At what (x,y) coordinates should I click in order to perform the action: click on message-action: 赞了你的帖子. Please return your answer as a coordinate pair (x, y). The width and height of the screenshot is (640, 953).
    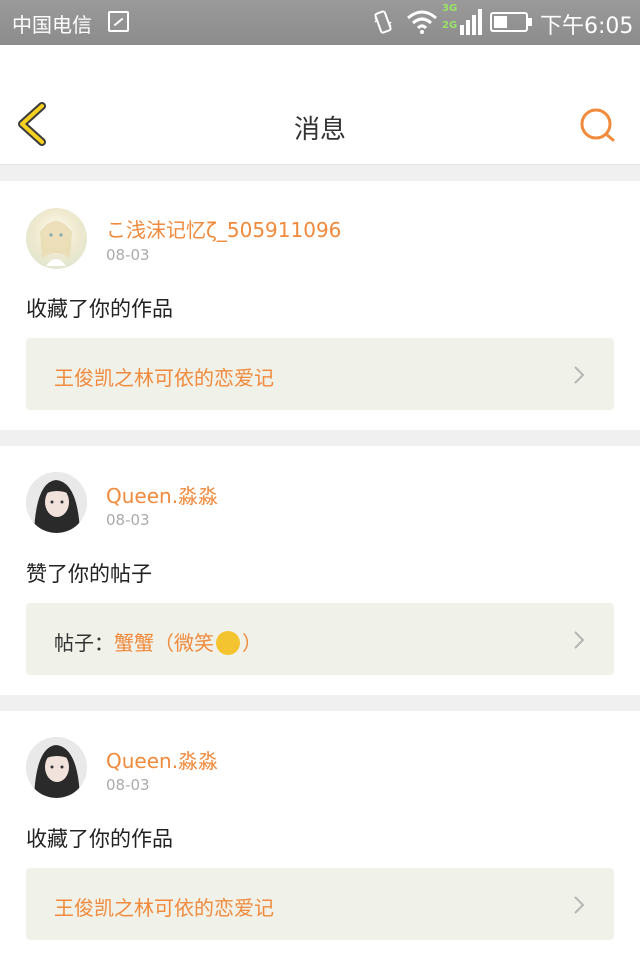
    Looking at the image, I should click on (89, 574).